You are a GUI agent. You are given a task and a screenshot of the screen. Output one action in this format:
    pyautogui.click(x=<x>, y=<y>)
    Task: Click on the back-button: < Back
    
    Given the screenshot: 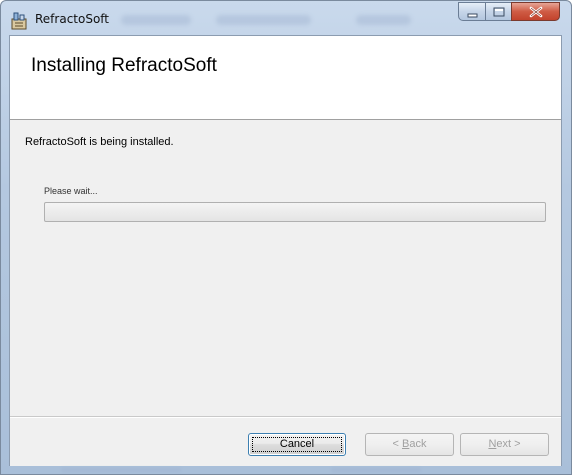 What is the action you would take?
    pyautogui.click(x=409, y=444)
    